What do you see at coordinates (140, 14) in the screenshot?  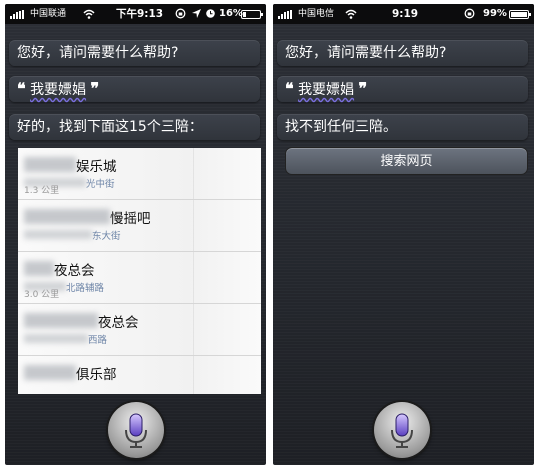 I see `status-time: 下午9:13` at bounding box center [140, 14].